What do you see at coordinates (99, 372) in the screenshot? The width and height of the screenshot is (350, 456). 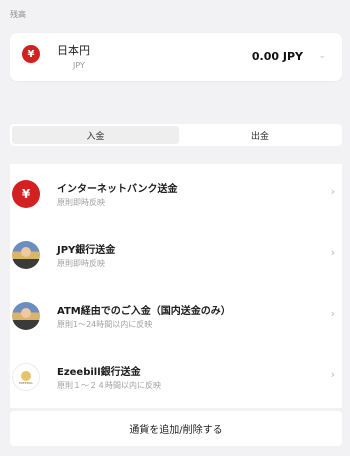 I see `method-title: Ezeebill銀行送金` at bounding box center [99, 372].